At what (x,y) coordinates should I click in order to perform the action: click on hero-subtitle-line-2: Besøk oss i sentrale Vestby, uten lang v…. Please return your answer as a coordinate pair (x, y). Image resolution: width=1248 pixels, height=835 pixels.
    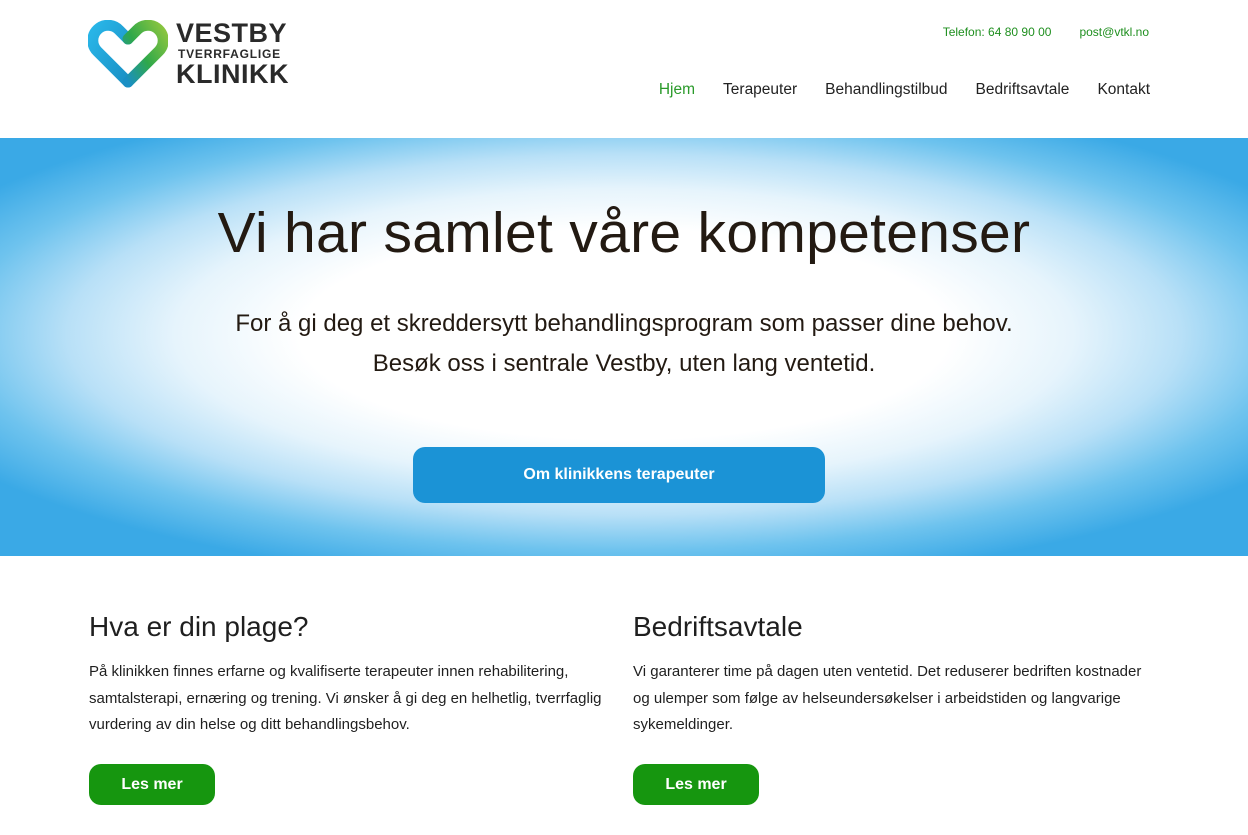
    Looking at the image, I should click on (624, 363).